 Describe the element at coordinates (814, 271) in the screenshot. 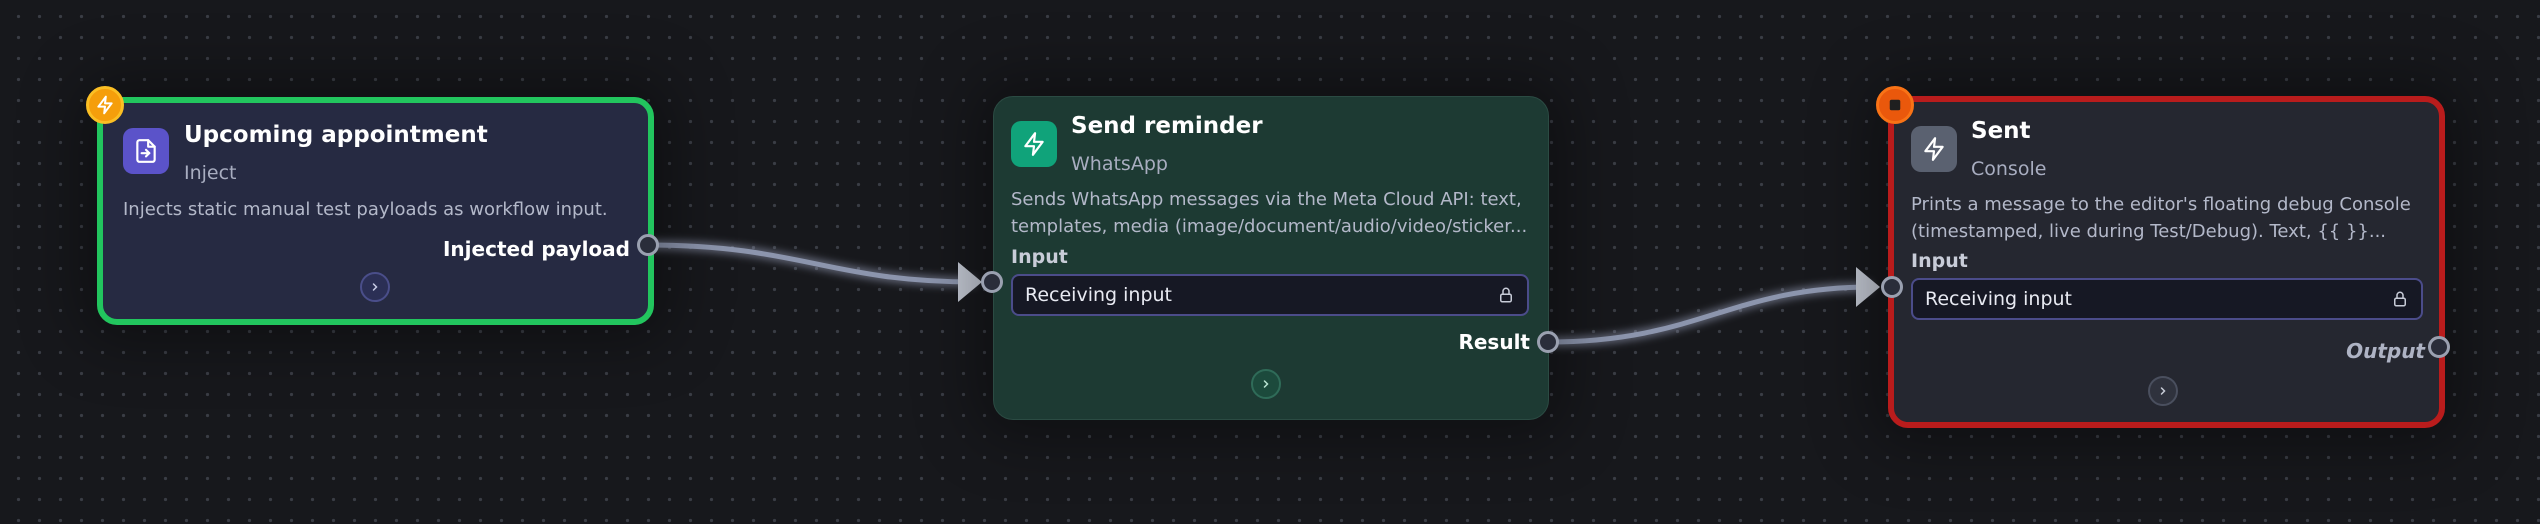

I see `connection-inject-to-whatsapp` at that location.